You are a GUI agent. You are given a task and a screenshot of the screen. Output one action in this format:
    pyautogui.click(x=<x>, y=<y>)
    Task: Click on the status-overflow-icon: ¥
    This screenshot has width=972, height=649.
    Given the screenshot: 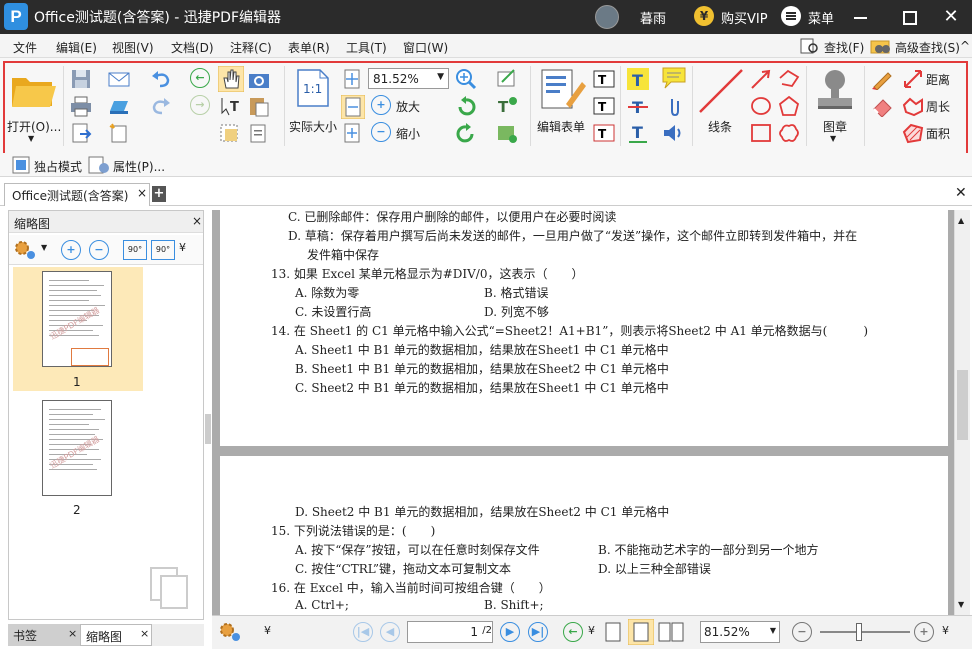 What is the action you would take?
    pyautogui.click(x=945, y=630)
    